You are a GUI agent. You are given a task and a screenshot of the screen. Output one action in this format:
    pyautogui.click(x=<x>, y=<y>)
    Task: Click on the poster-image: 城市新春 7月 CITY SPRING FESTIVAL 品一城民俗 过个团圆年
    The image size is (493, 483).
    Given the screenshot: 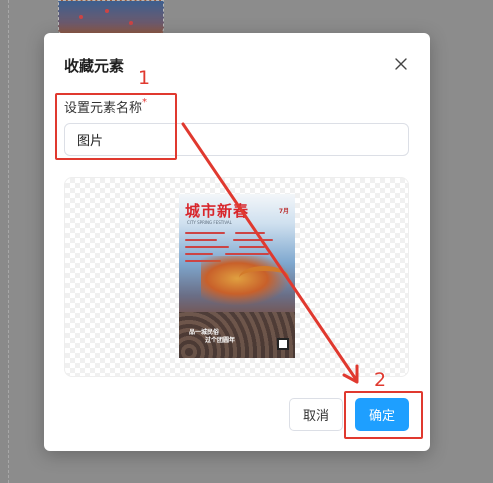 What is the action you would take?
    pyautogui.click(x=237, y=276)
    